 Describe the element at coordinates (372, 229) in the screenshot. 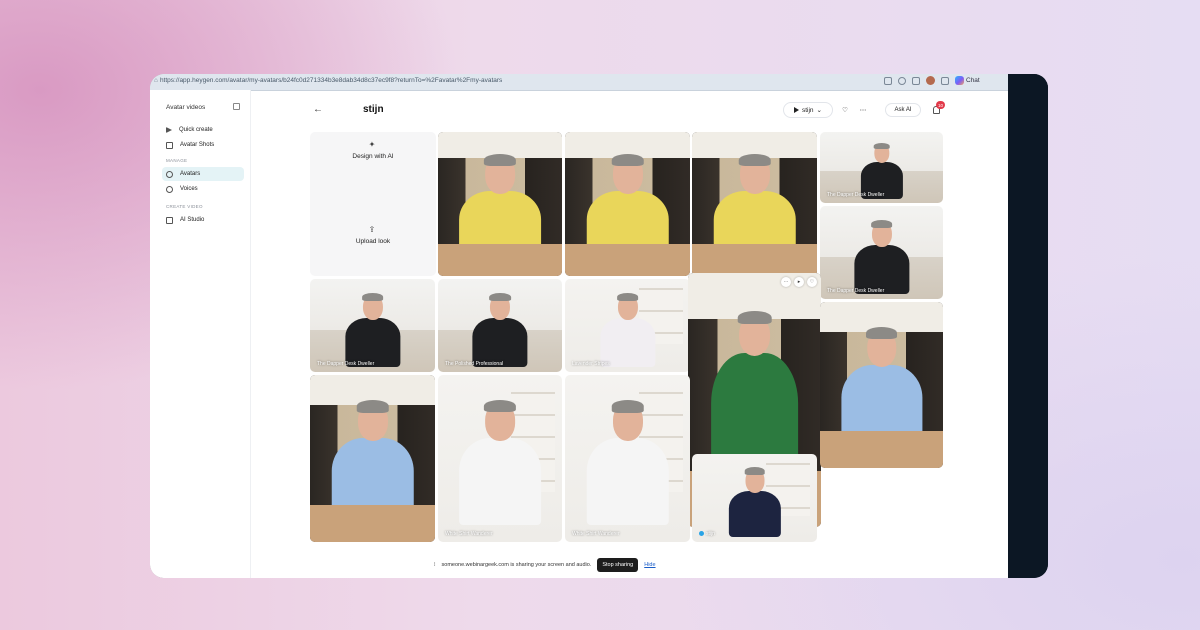

I see `upload-icon: ⇪` at that location.